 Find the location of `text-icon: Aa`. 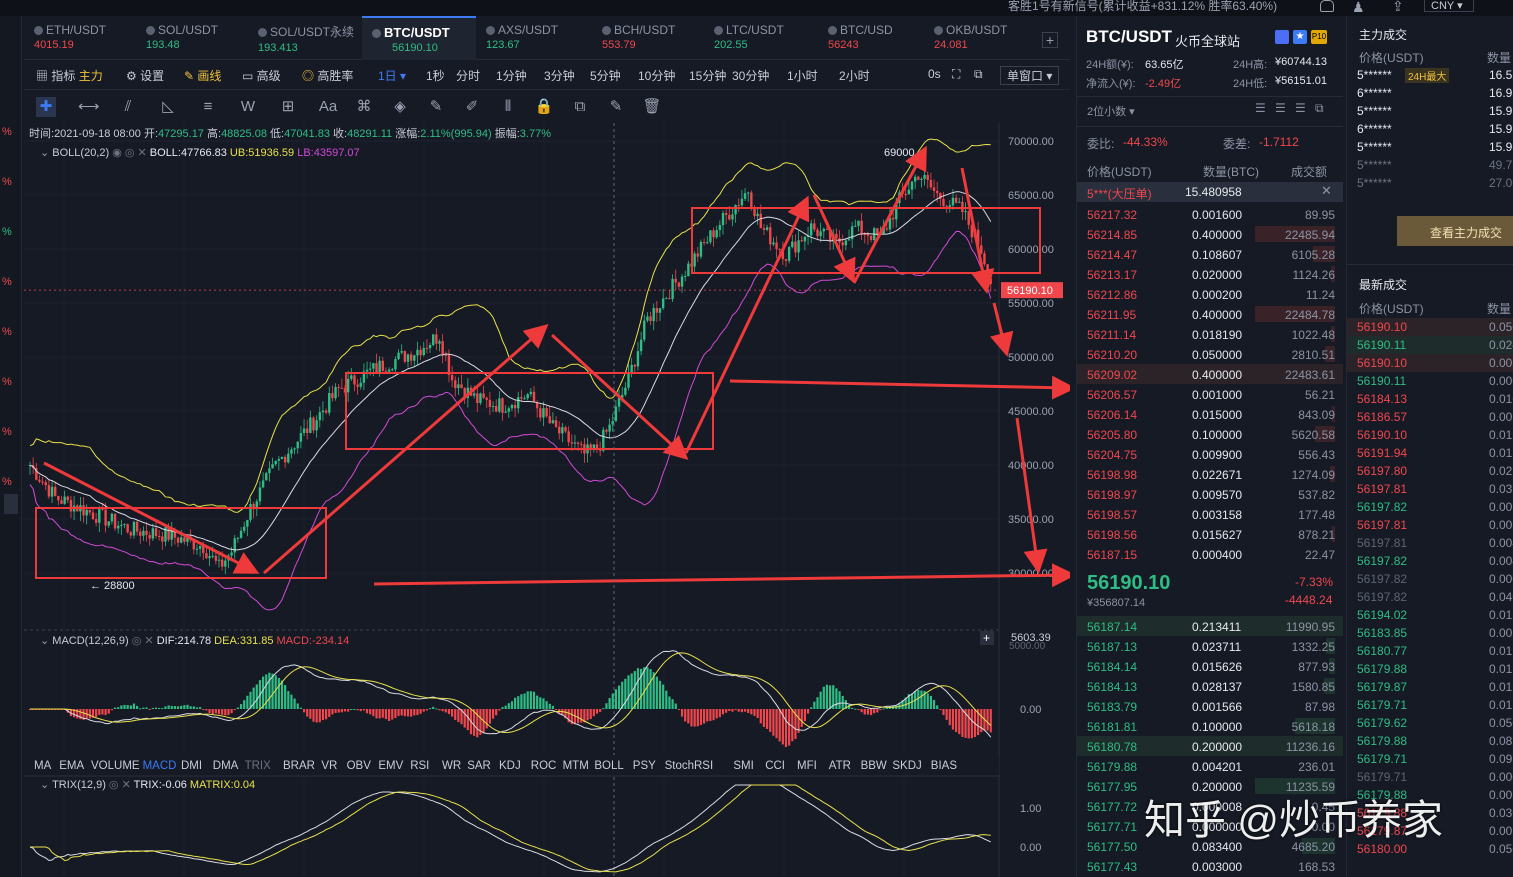

text-icon: Aa is located at coordinates (328, 107).